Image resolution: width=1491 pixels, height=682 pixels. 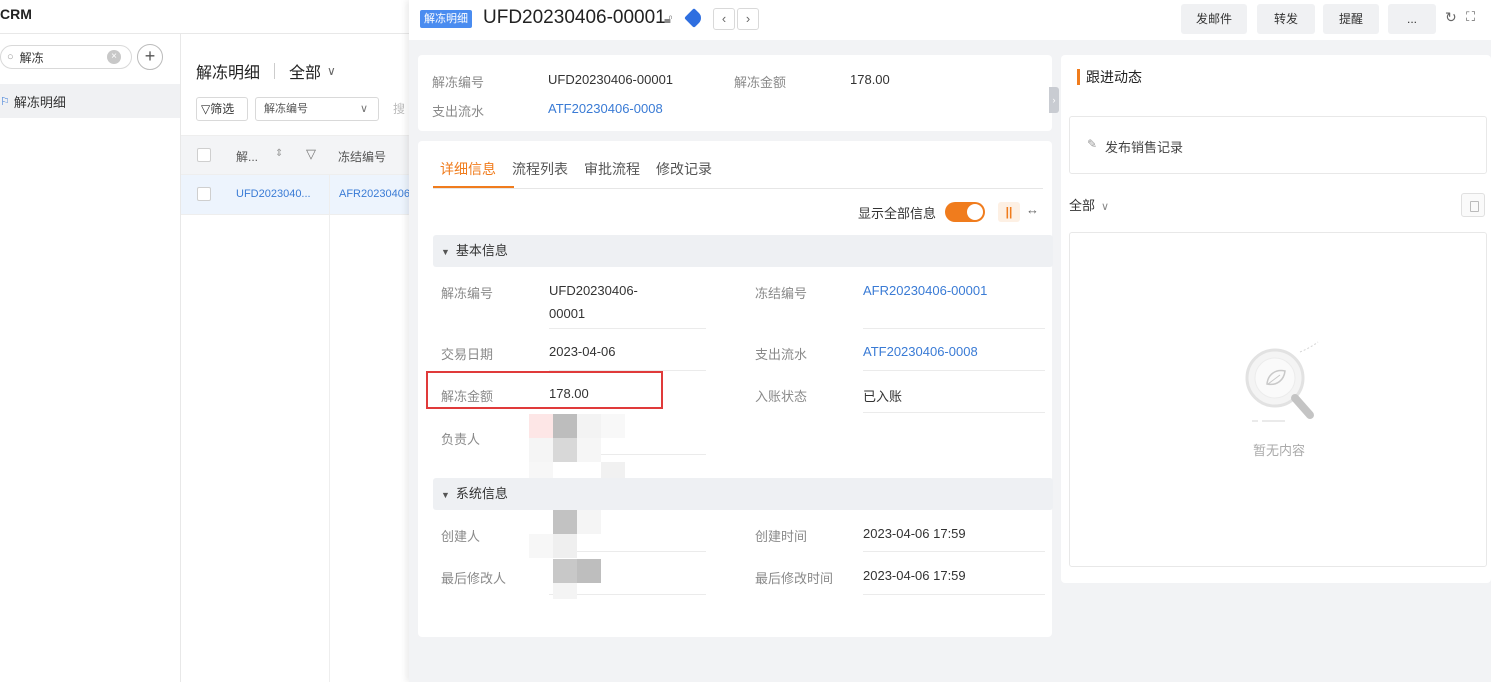 I want to click on forward-button: 转发, so click(x=1286, y=19).